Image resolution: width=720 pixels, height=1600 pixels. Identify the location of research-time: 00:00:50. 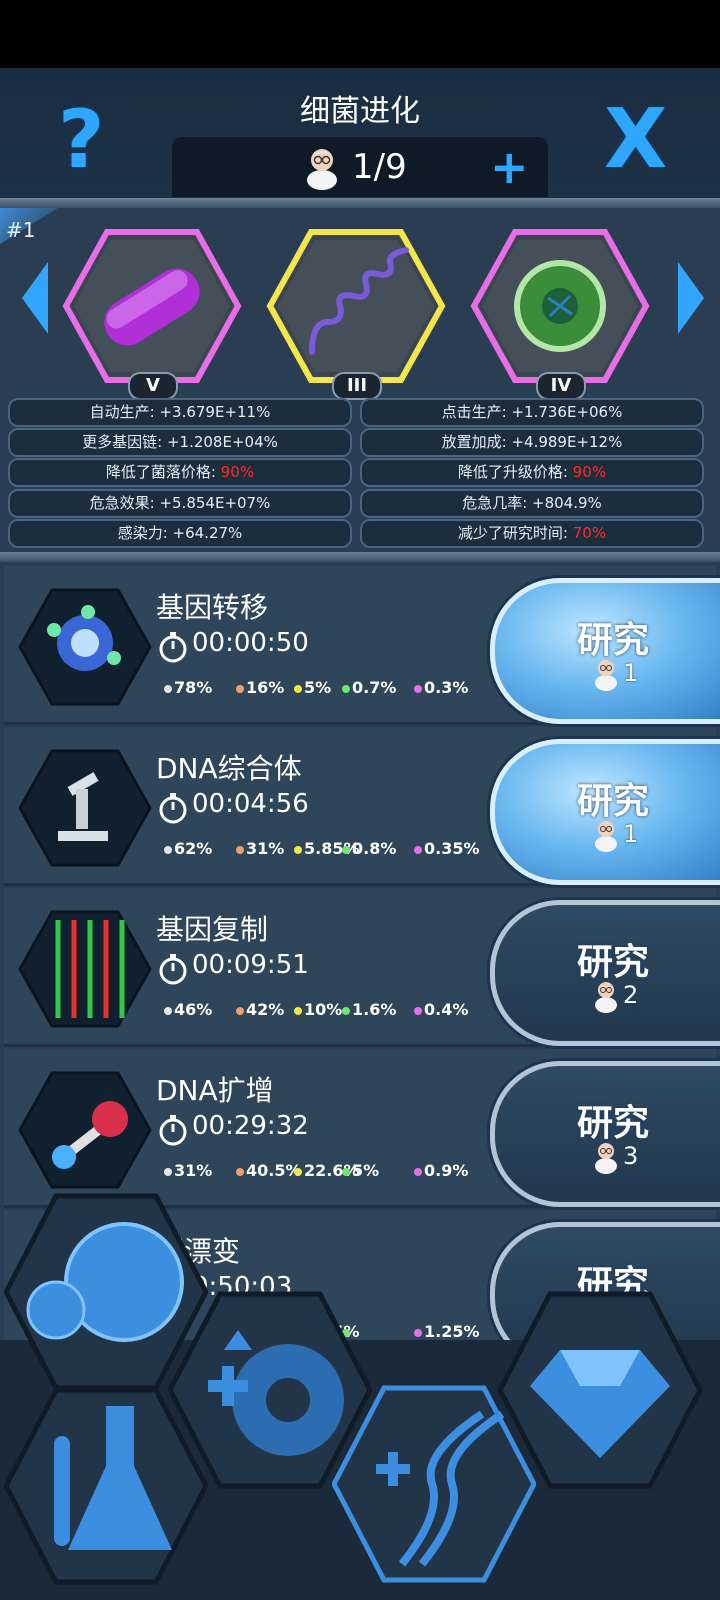
(250, 643).